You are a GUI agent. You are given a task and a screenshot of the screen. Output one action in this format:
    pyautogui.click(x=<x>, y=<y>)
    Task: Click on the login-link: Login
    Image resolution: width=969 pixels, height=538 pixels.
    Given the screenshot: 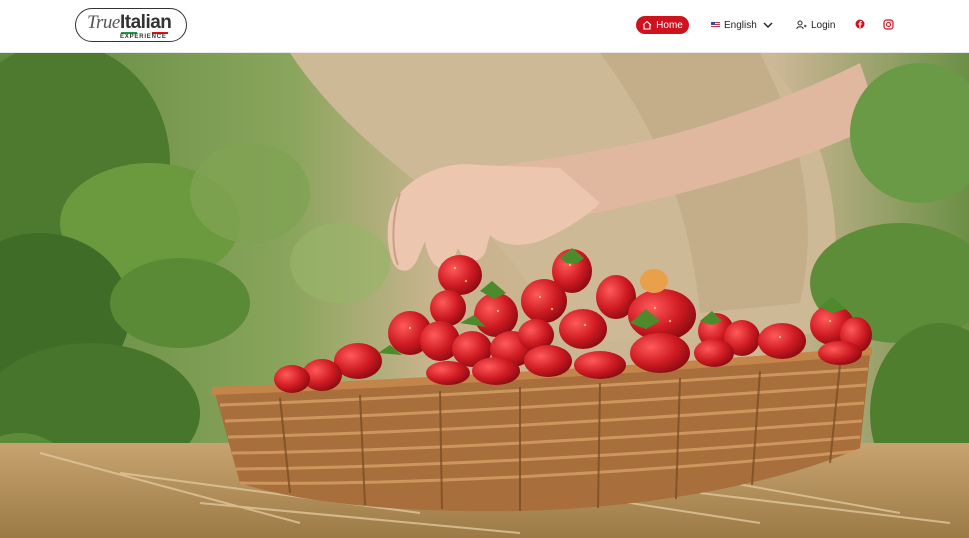 What is the action you would take?
    pyautogui.click(x=815, y=25)
    